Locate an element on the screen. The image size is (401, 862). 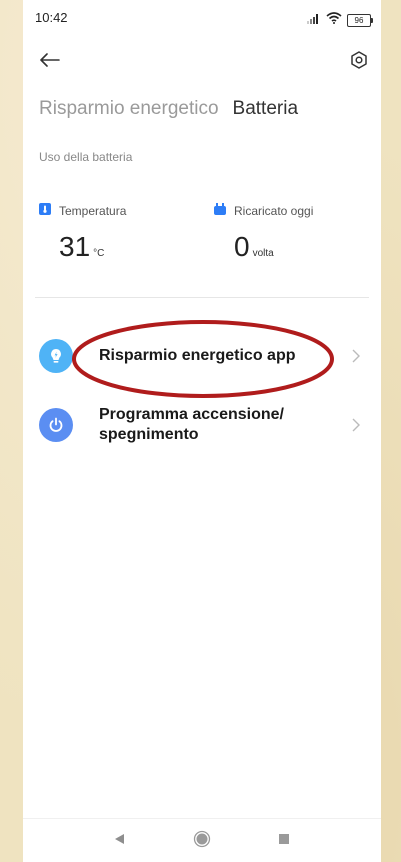
status-time: 10:42 is located at coordinates (51, 17).